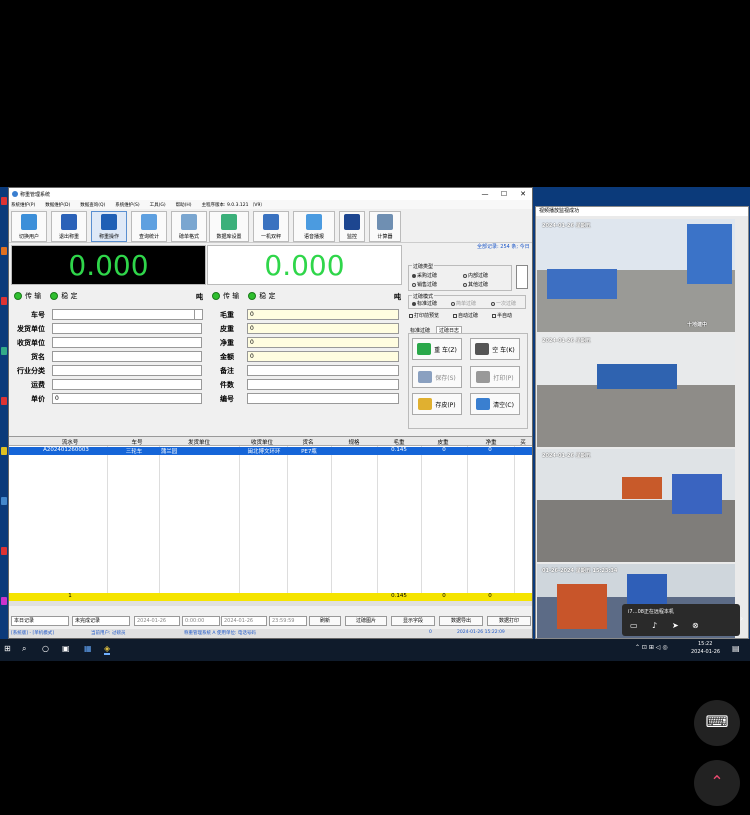  Describe the element at coordinates (323, 342) in the screenshot. I see `net-weight-field: 0` at that location.